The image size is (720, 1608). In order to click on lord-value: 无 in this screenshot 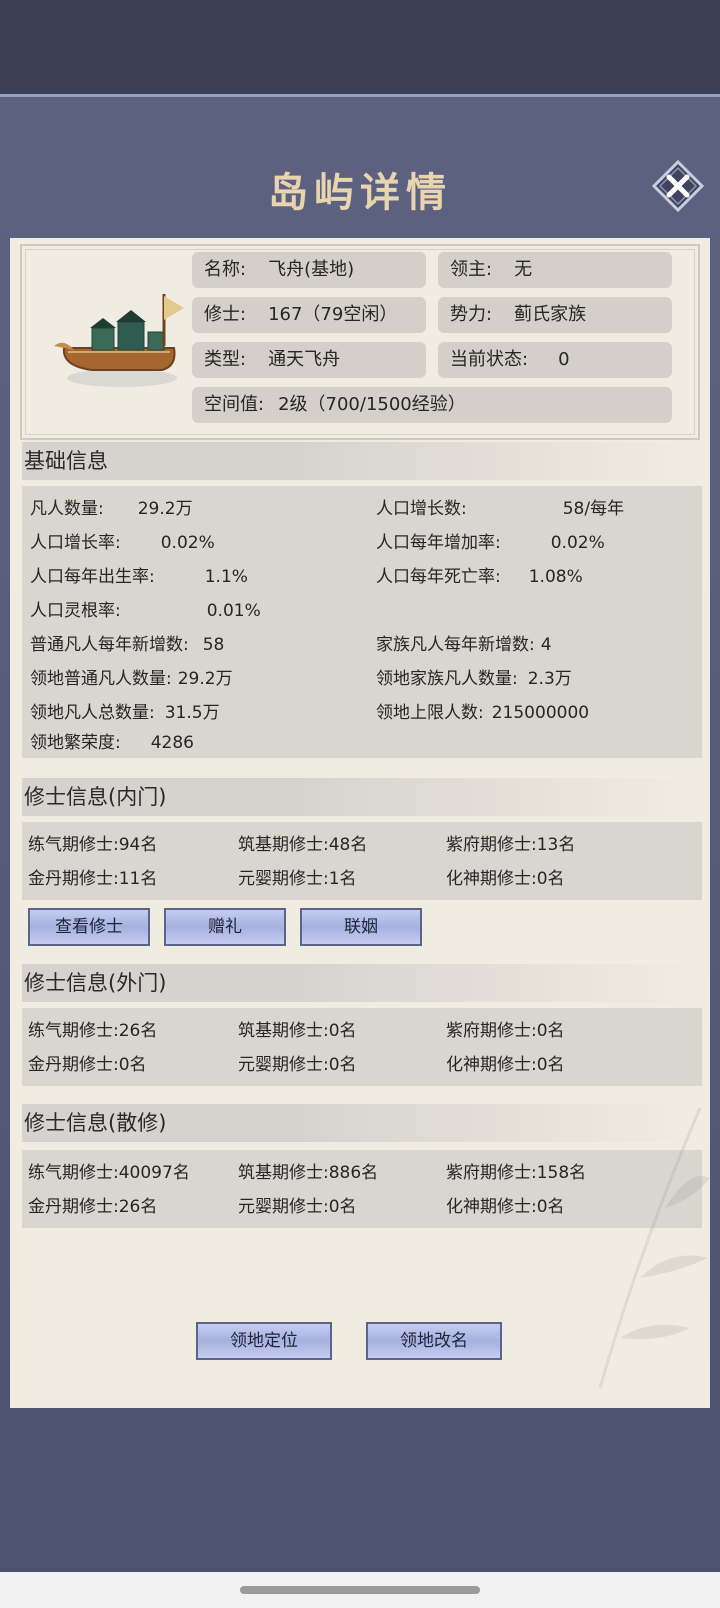, I will do `click(523, 269)`.